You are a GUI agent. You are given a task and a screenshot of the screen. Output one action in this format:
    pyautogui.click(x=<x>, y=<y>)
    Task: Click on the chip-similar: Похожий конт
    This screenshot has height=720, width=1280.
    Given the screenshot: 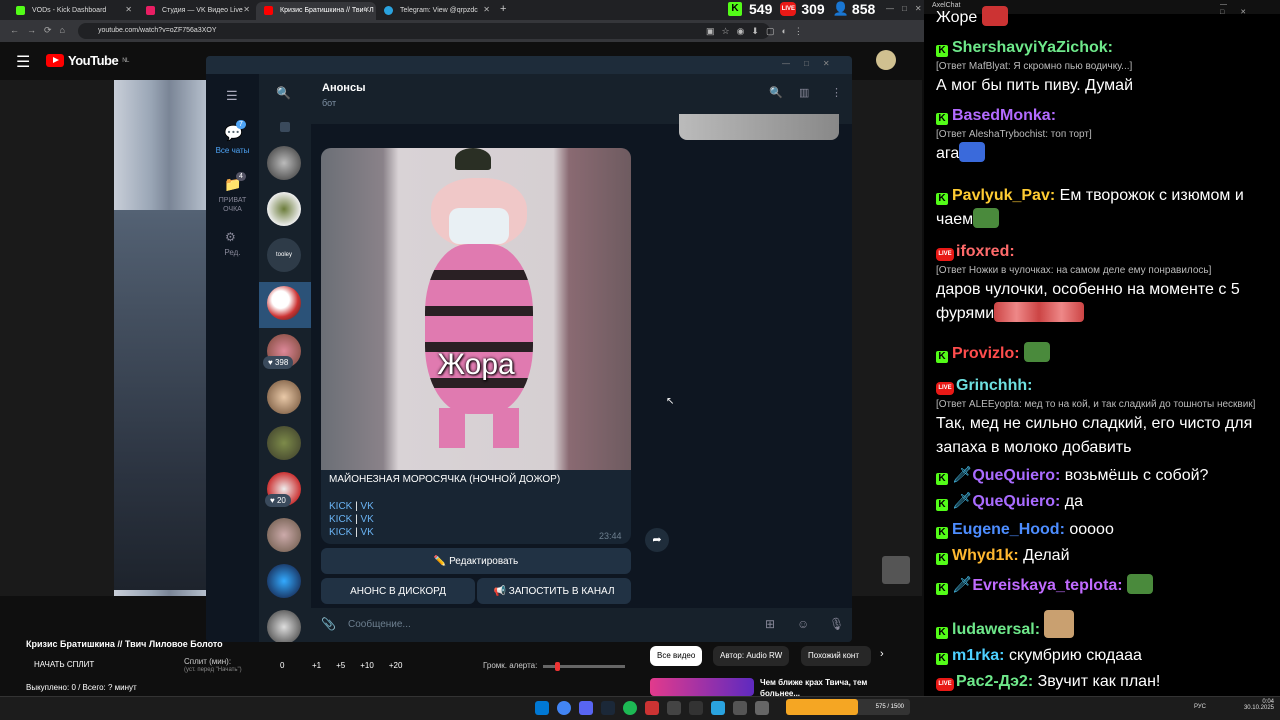 What is the action you would take?
    pyautogui.click(x=836, y=656)
    